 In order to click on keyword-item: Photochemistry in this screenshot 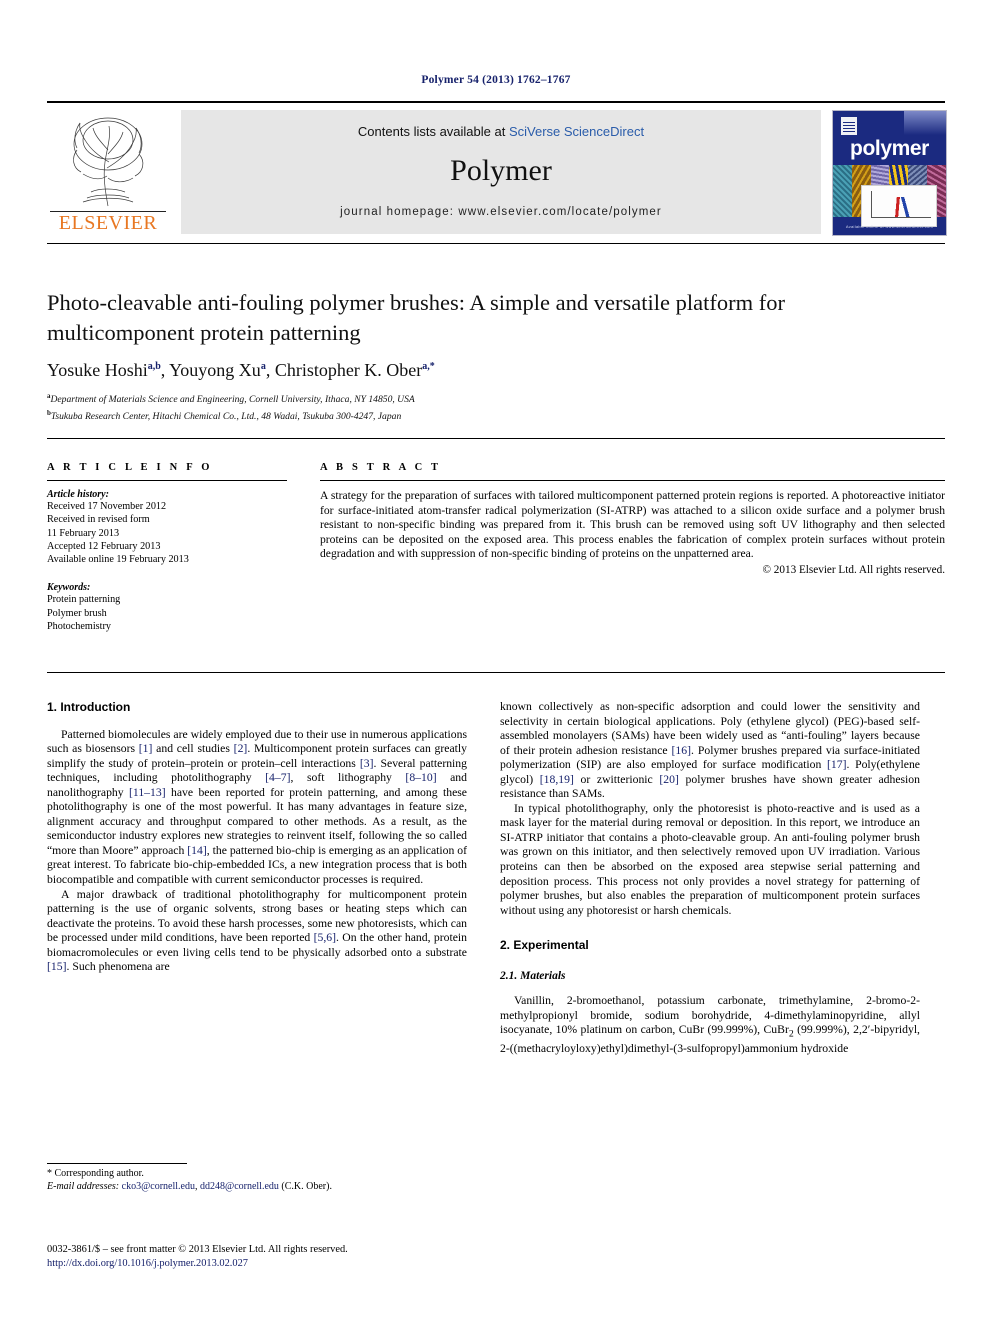, I will do `click(79, 627)`.